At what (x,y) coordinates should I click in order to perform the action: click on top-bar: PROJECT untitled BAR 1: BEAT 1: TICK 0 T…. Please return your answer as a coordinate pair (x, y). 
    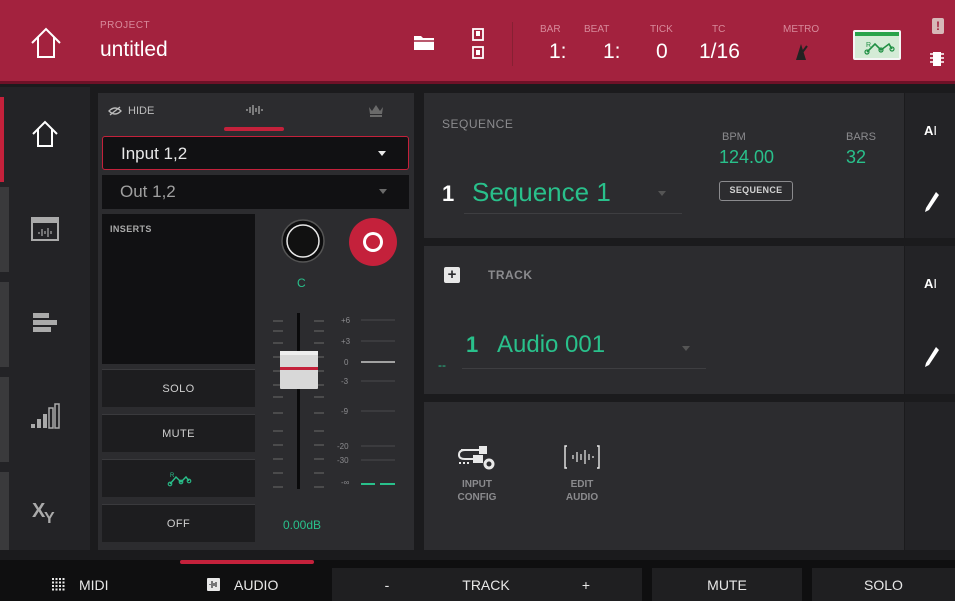
    Looking at the image, I should click on (477, 42).